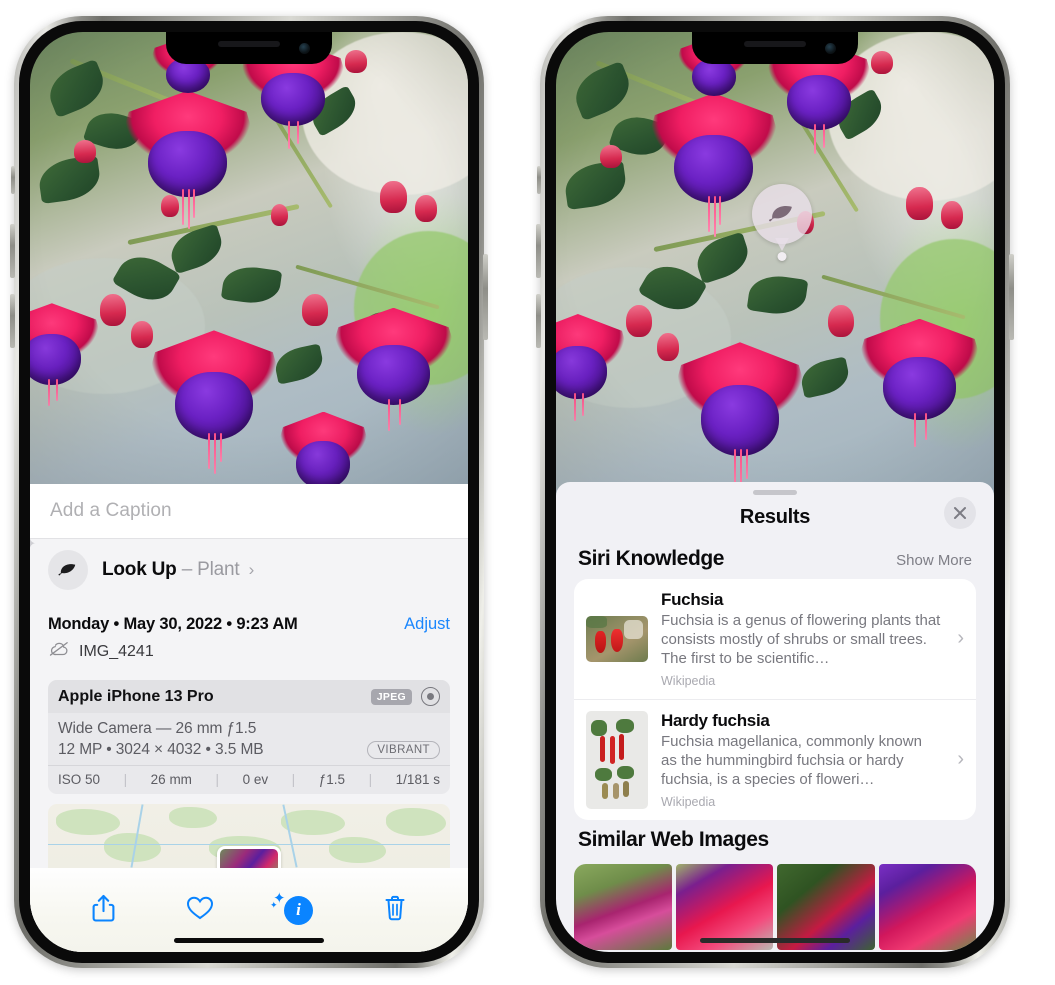 The height and width of the screenshot is (985, 1055). Describe the element at coordinates (298, 910) in the screenshot. I see `info-badge: i` at that location.